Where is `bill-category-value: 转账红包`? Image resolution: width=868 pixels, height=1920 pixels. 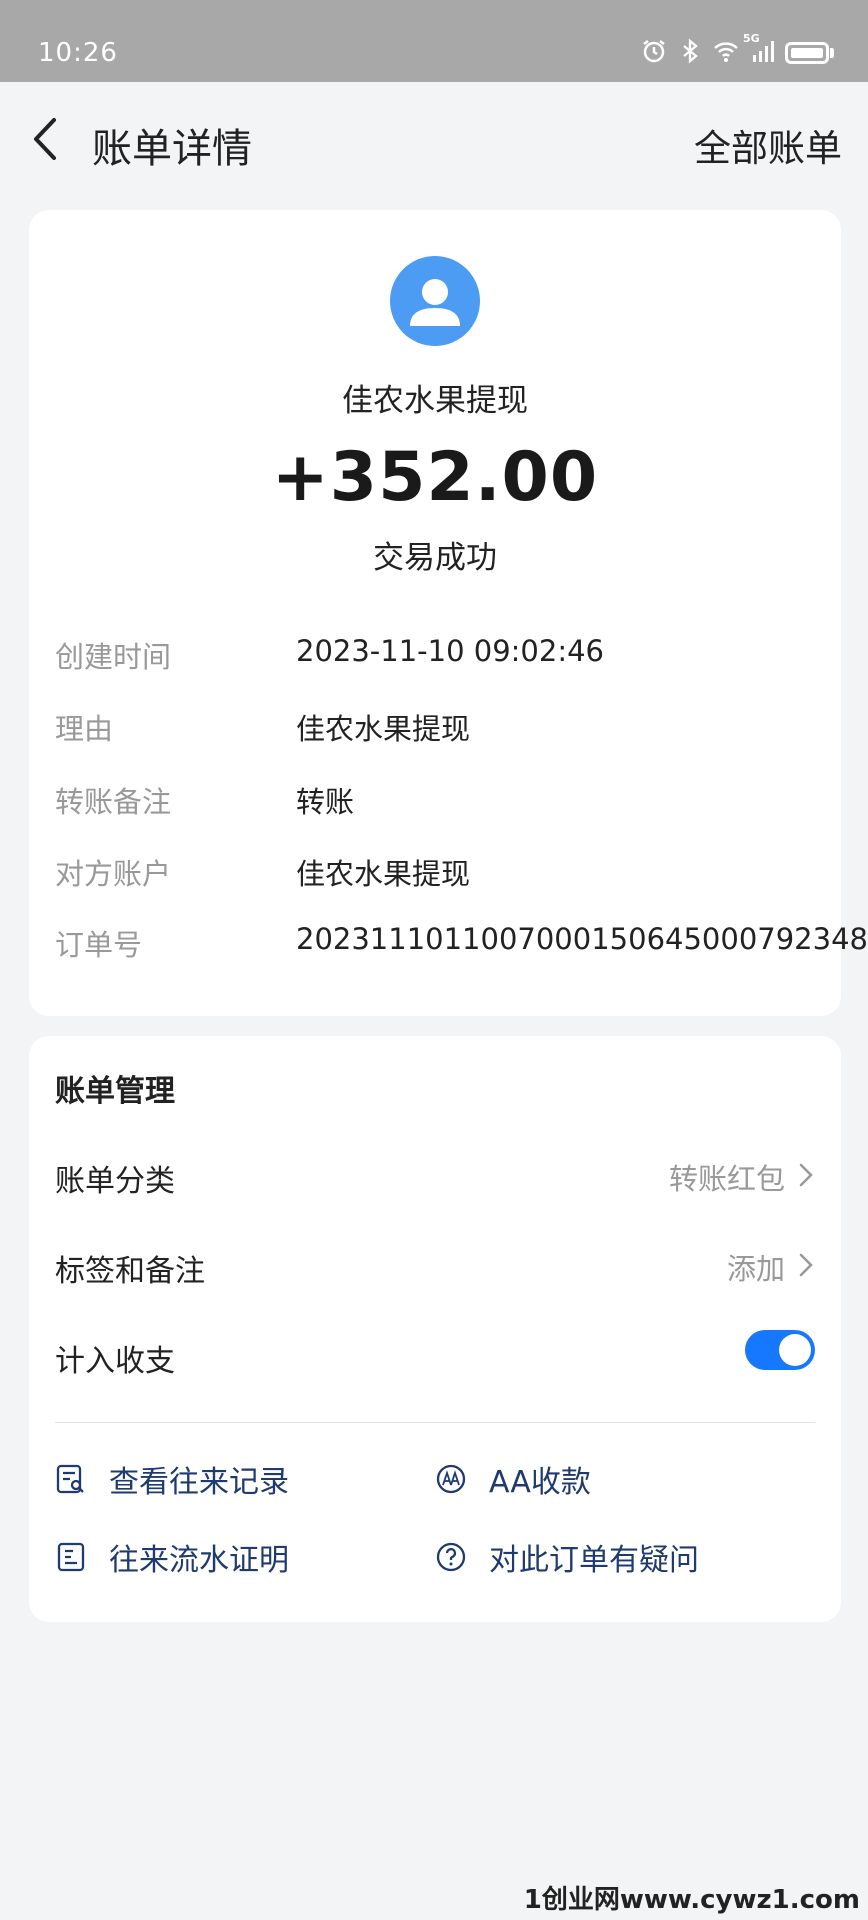 bill-category-value: 转账红包 is located at coordinates (726, 1179).